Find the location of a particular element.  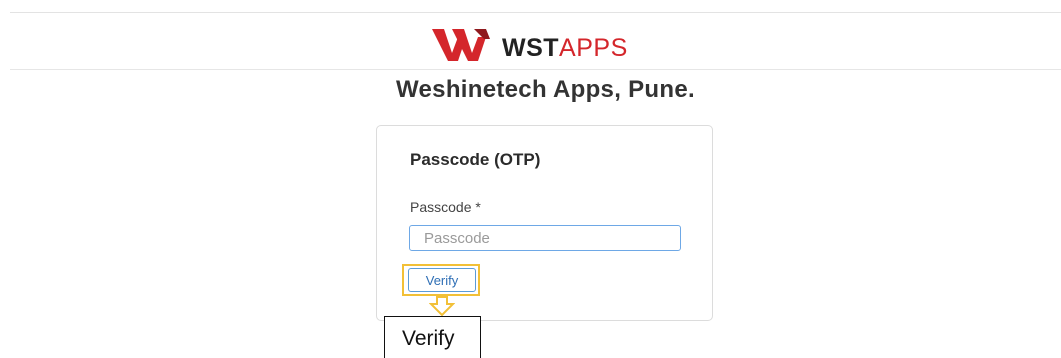

verify-callout: Verify is located at coordinates (432, 337).